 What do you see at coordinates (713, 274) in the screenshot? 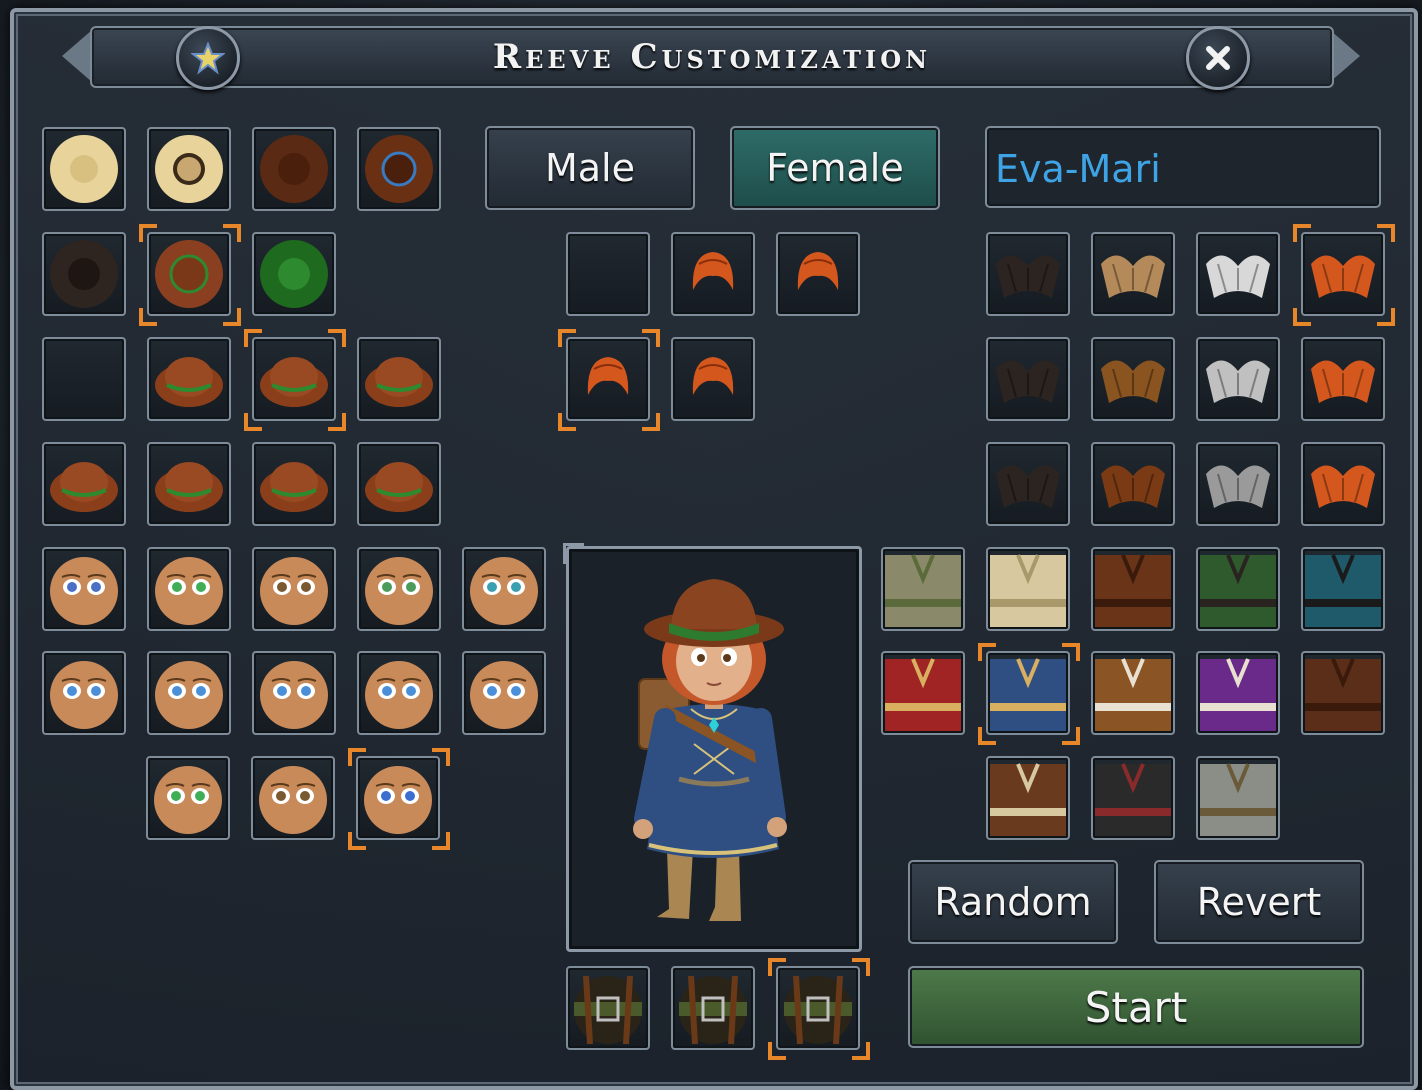
I see `hair-style-bun-short` at bounding box center [713, 274].